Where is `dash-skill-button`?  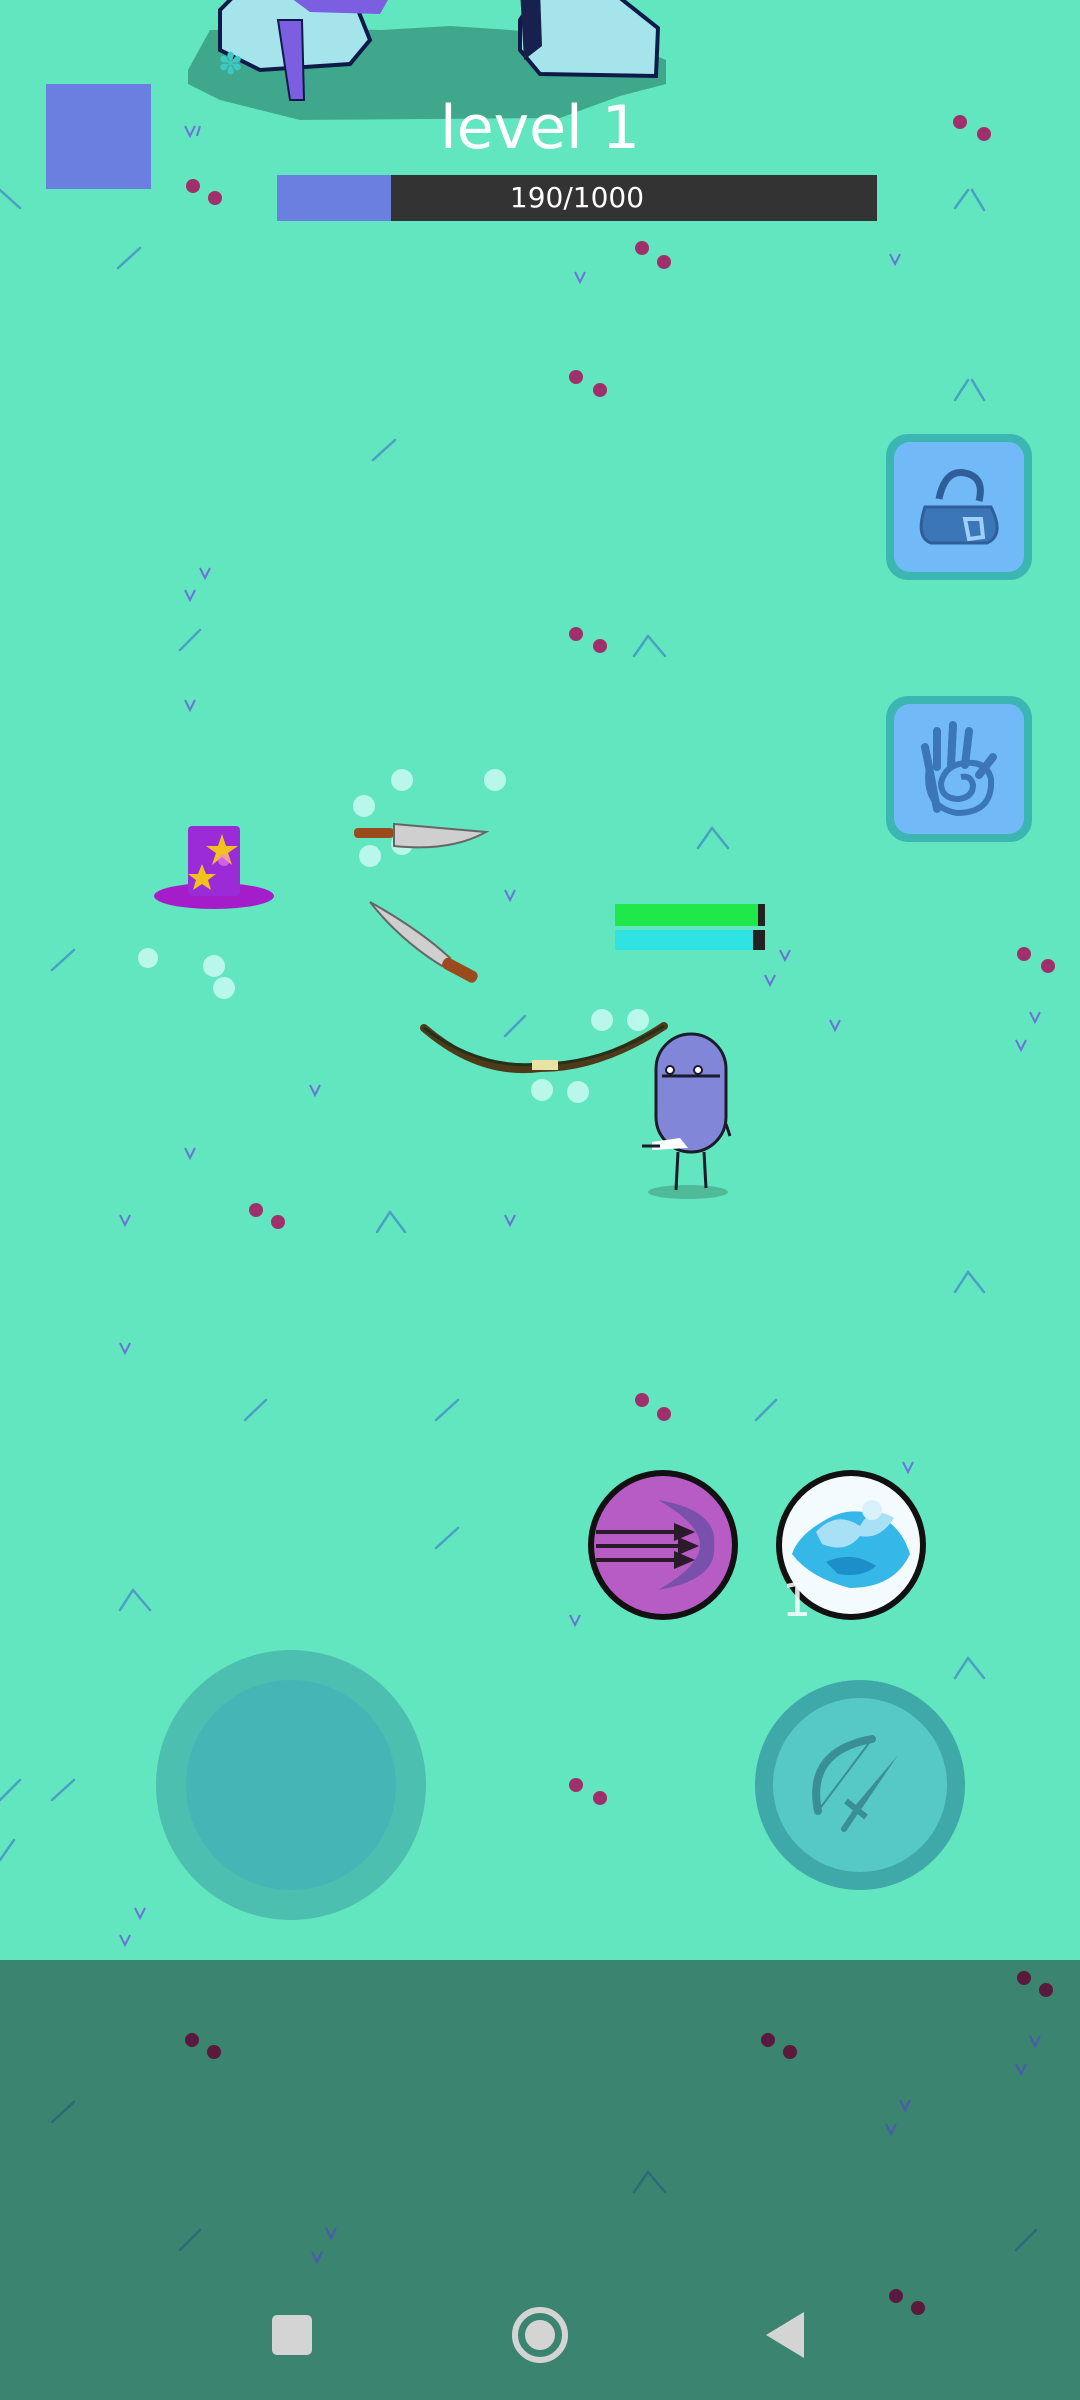 dash-skill-button is located at coordinates (663, 1545).